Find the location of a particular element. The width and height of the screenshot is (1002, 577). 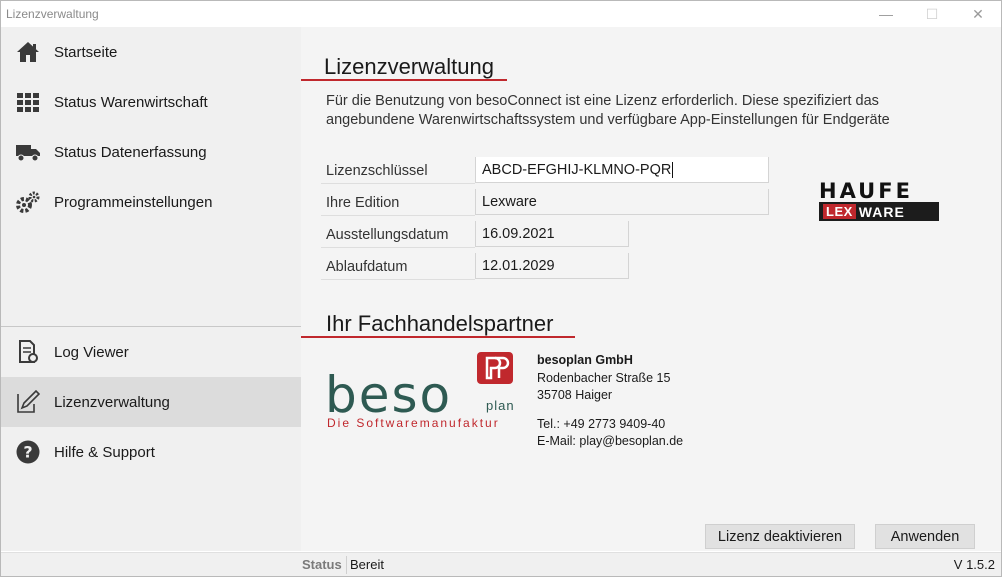

sidebar-item-startseite: Startseite is located at coordinates (151, 52).